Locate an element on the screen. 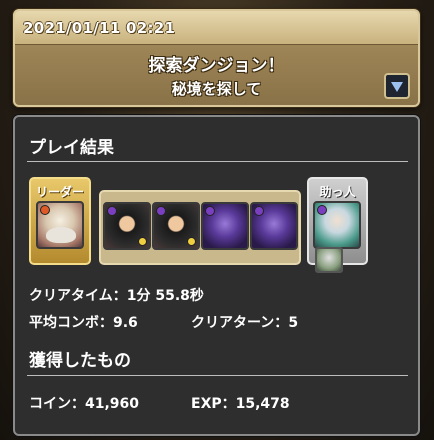 This screenshot has width=434, height=440. clear-turns-value: 5 is located at coordinates (293, 323).